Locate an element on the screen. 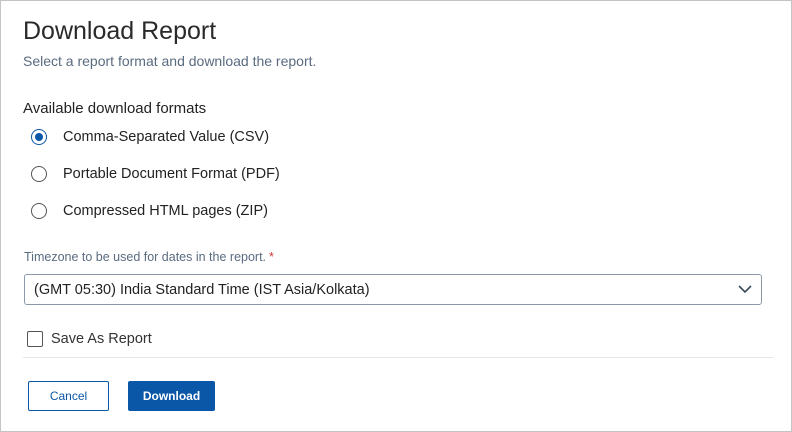 This screenshot has width=792, height=432. format-option-pdf: Portable Document Format (PDF) is located at coordinates (155, 174).